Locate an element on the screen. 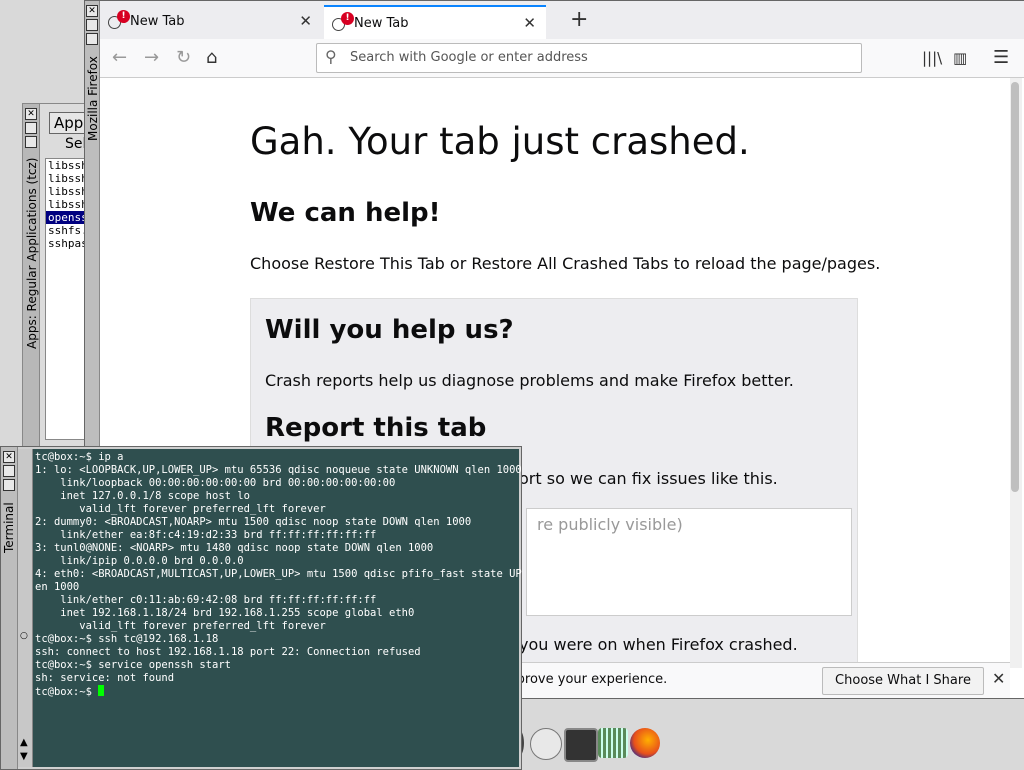 This screenshot has height=770, width=1024. home-icon: ⌂ is located at coordinates (211, 57).